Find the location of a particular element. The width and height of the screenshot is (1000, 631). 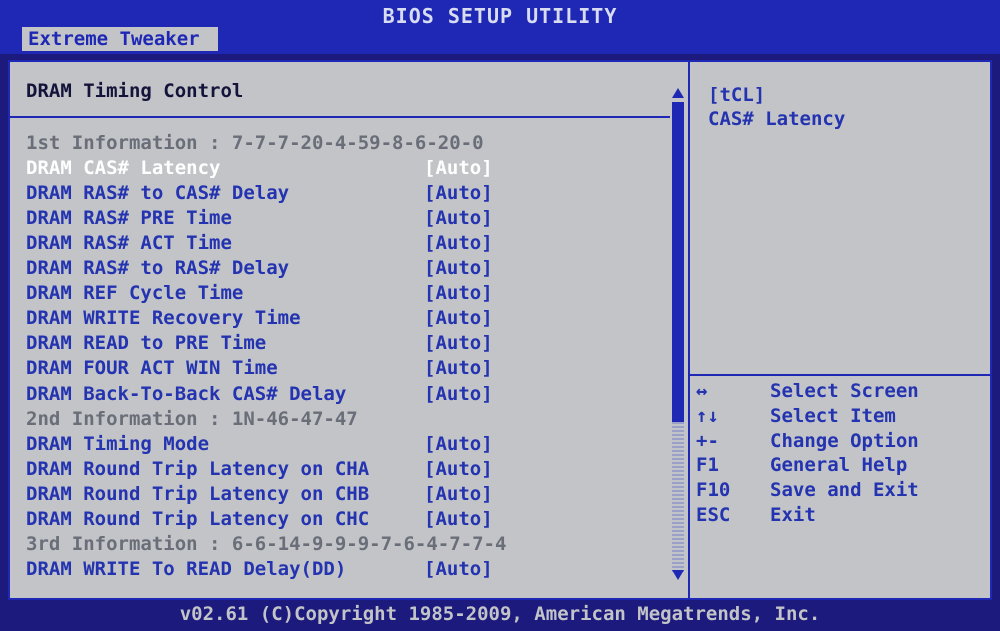

setting-row: DRAM Round Trip Latency on CHC [Auto] is located at coordinates (259, 519).